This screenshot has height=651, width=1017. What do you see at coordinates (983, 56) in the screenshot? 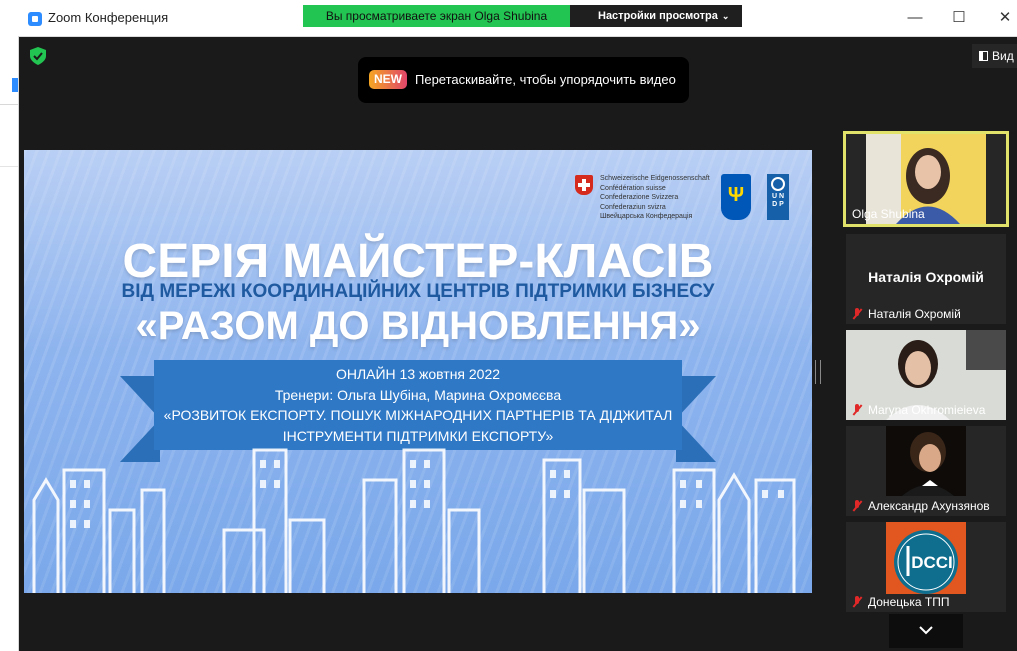
I see `layout-icon` at bounding box center [983, 56].